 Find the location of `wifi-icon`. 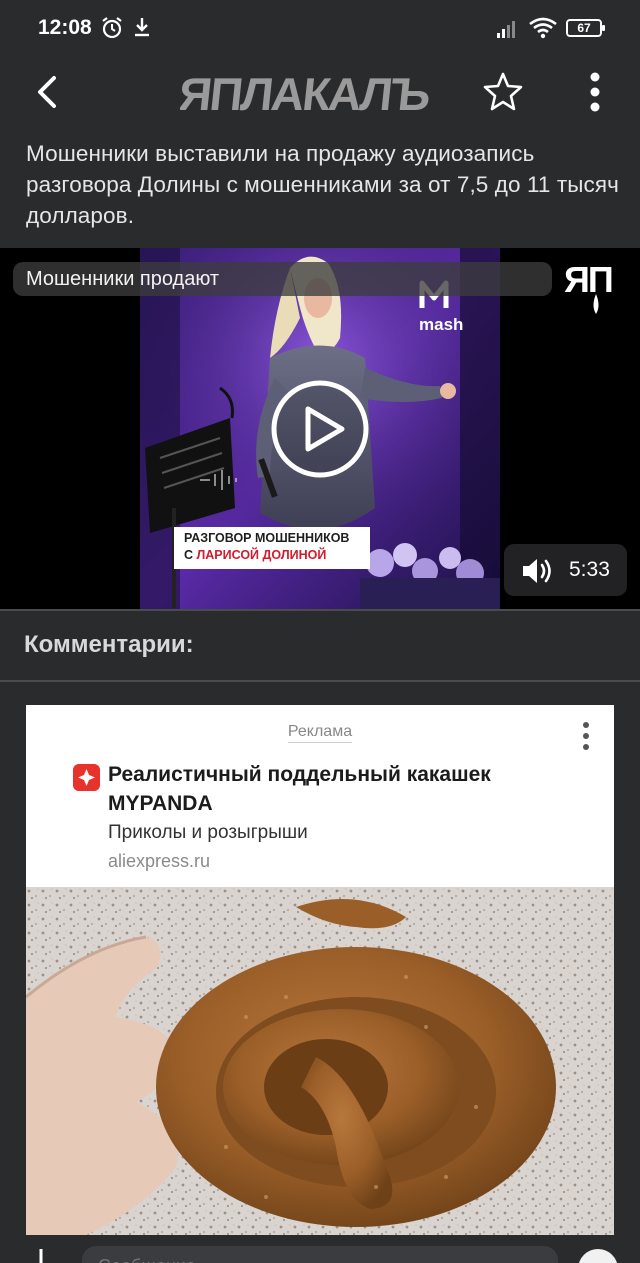

wifi-icon is located at coordinates (543, 28).